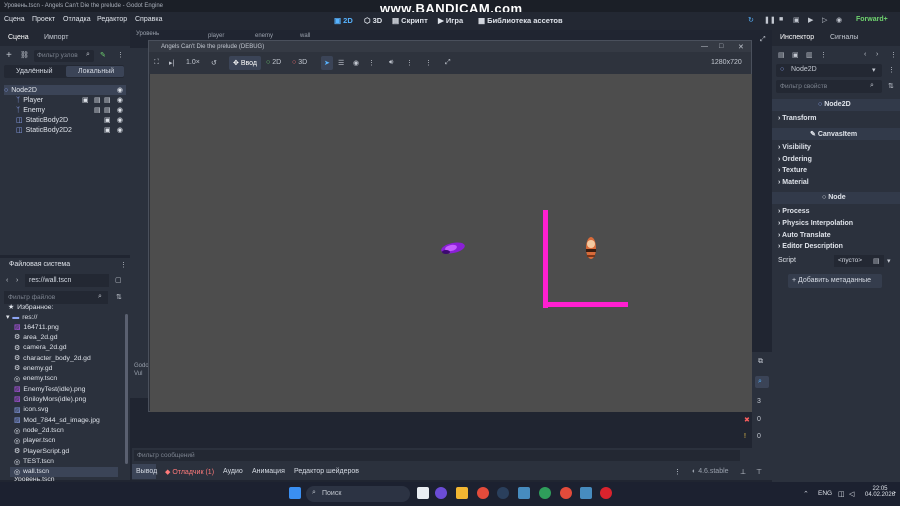  Describe the element at coordinates (844, 37) in the screenshot. I see `tab-signals: Сигналы` at that location.